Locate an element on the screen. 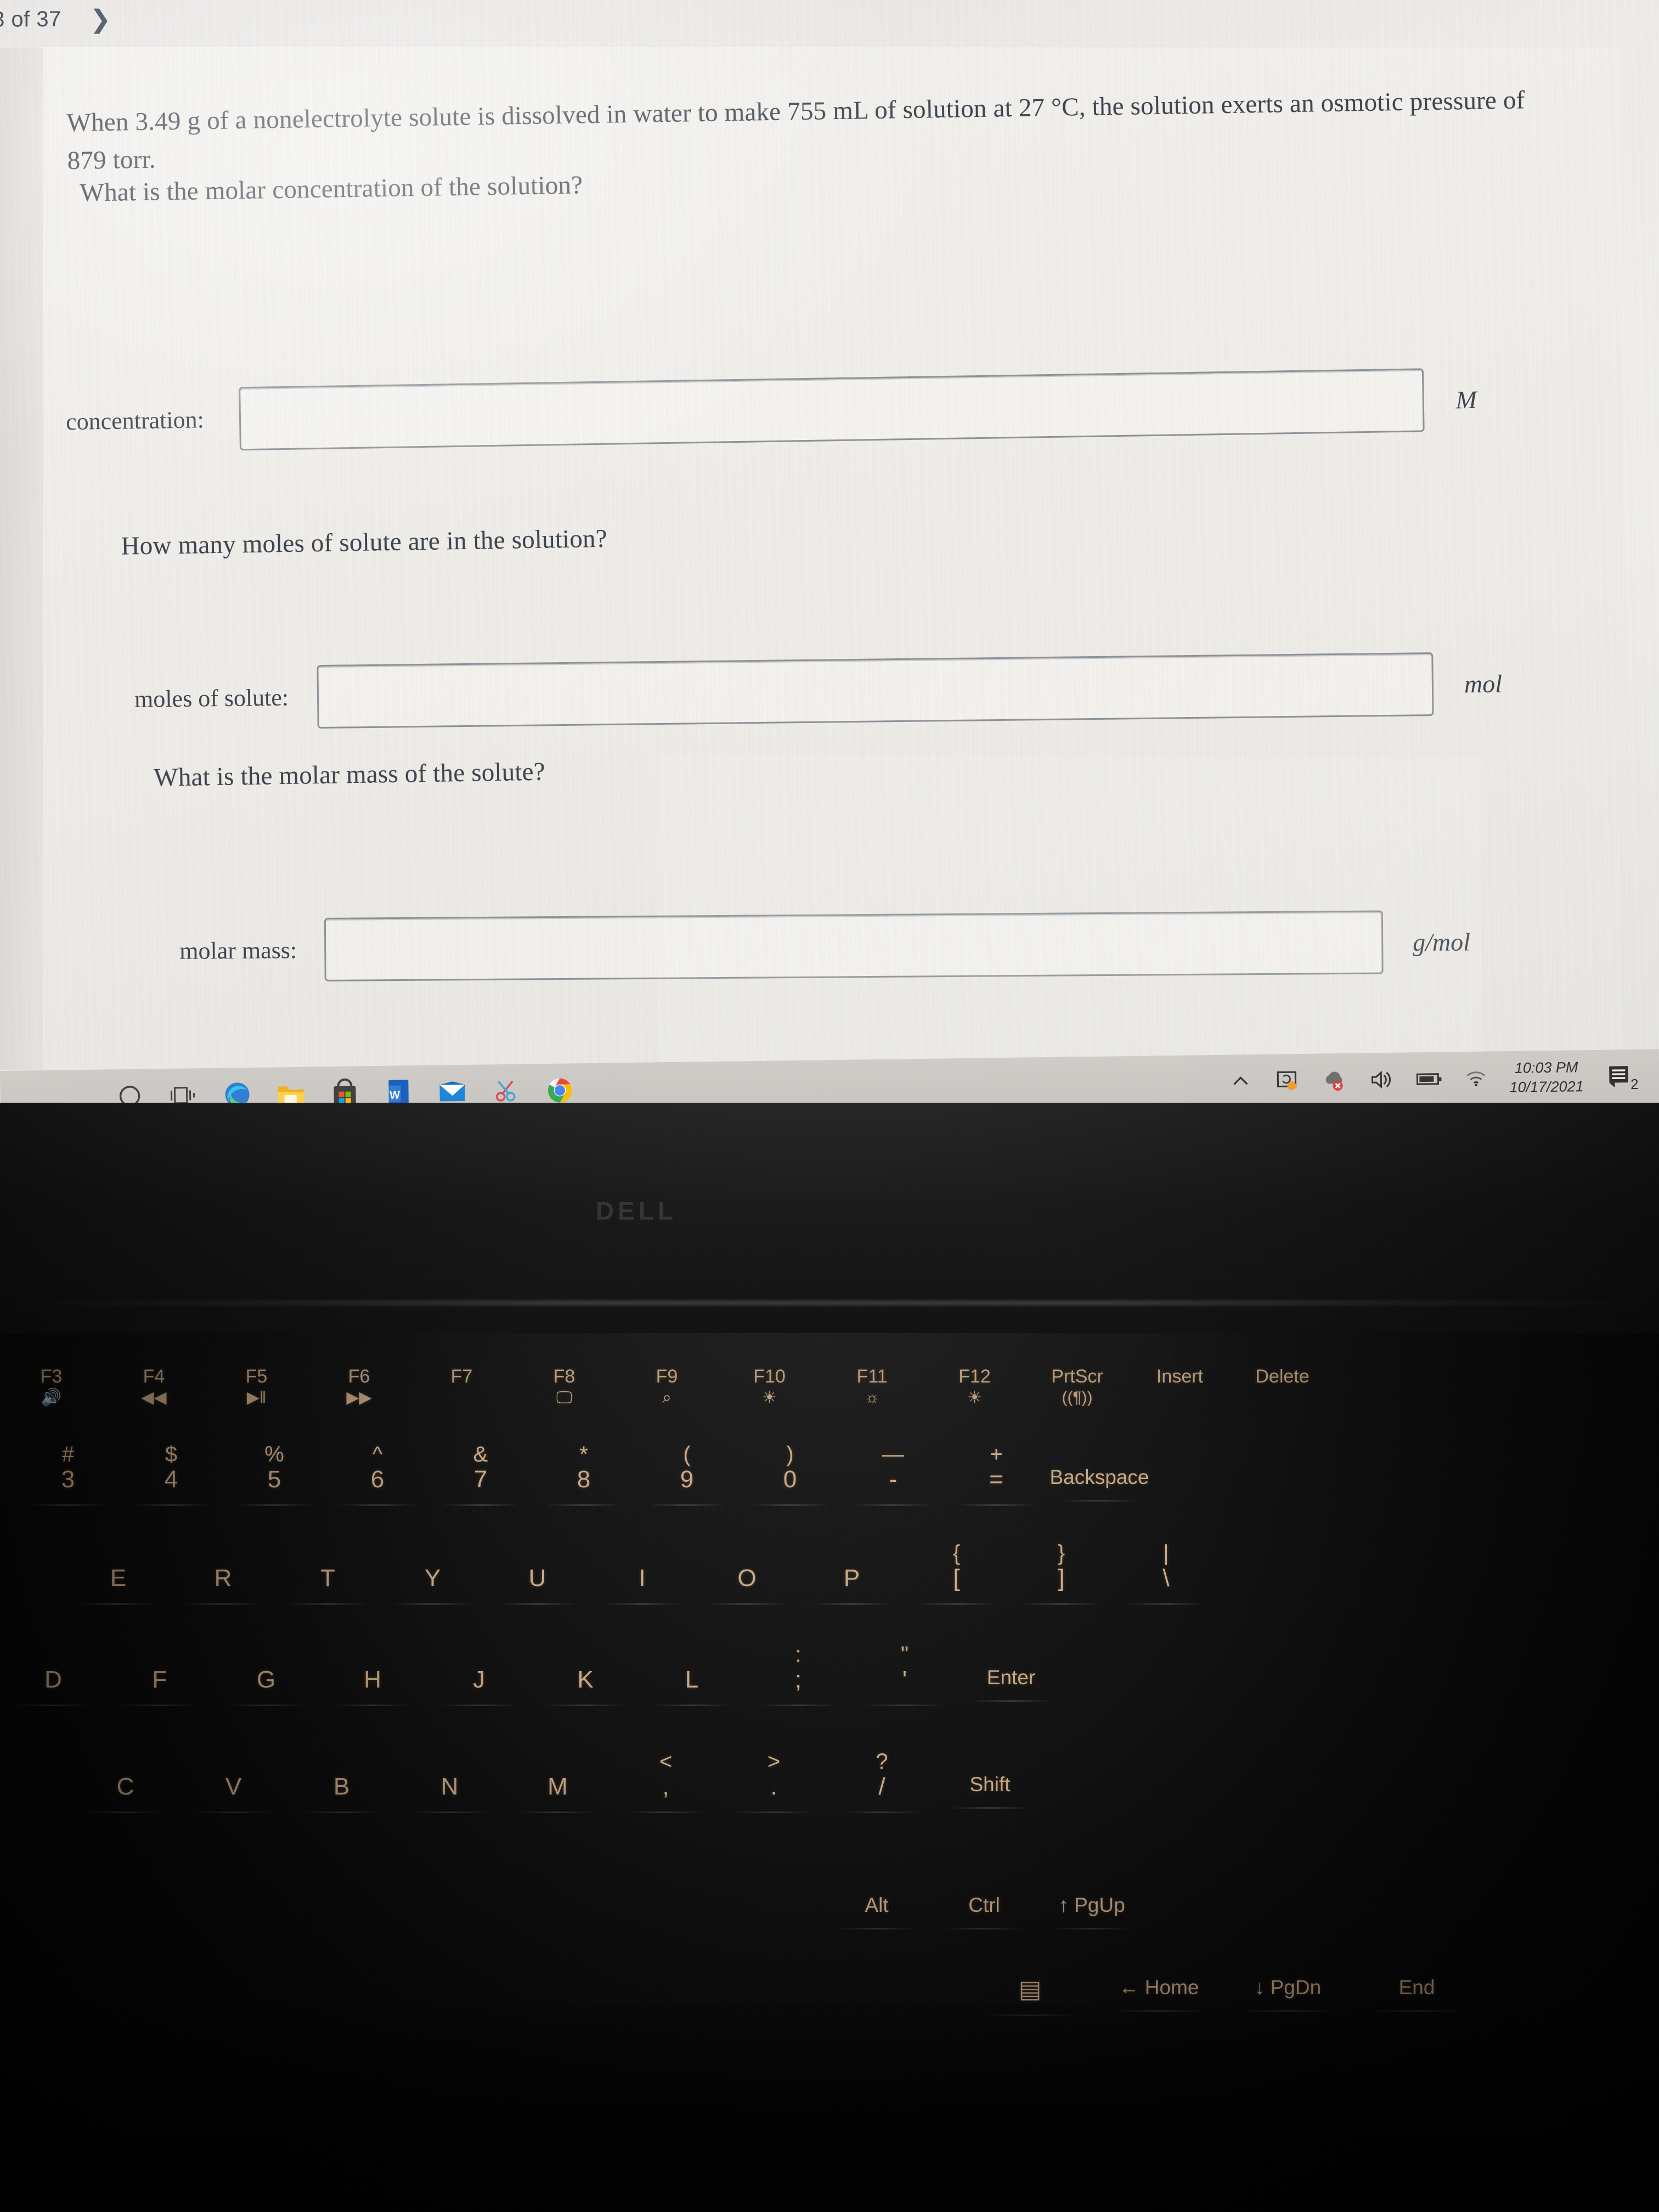  keyboard-key-backspace: Backspace is located at coordinates (1099, 1472).